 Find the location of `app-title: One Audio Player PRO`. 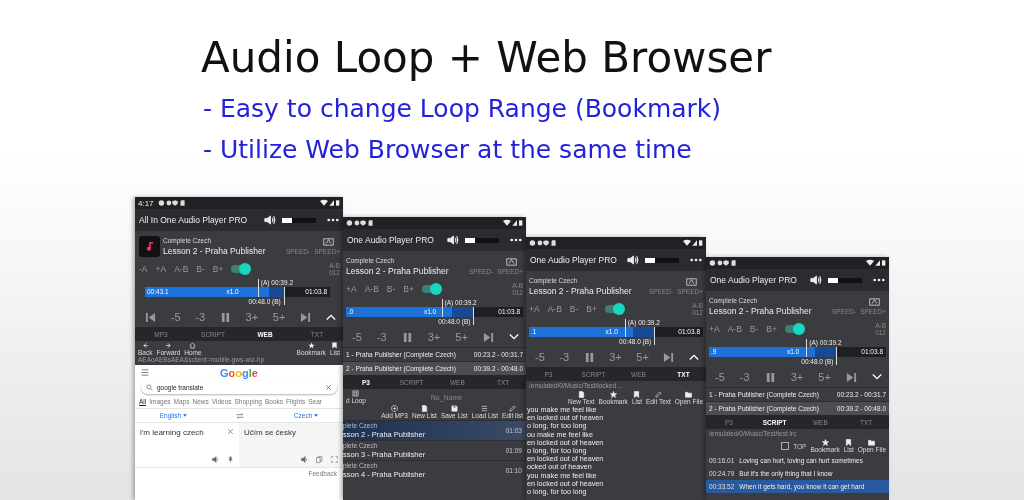

app-title: One Audio Player PRO is located at coordinates (753, 280).